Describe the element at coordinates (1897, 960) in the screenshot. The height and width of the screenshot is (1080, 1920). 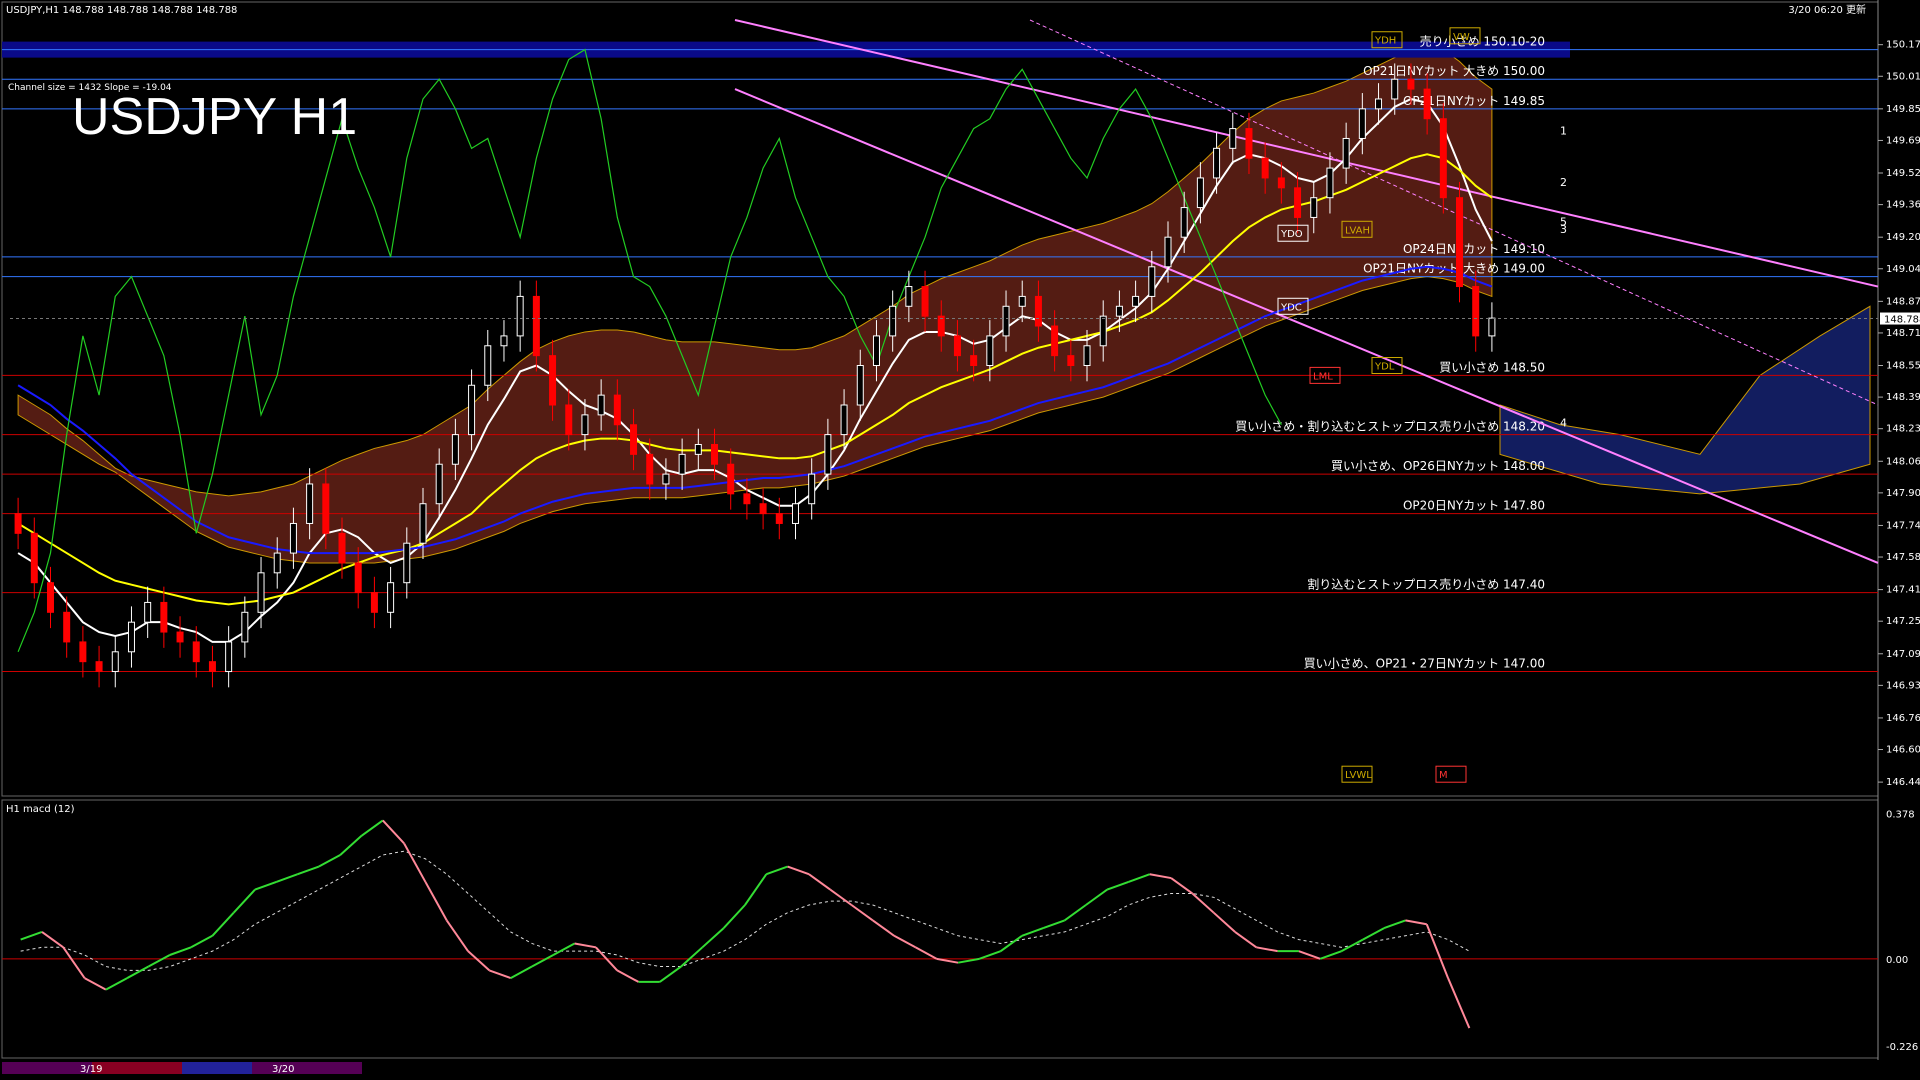
I see `macd-tick-label: 0.00` at that location.